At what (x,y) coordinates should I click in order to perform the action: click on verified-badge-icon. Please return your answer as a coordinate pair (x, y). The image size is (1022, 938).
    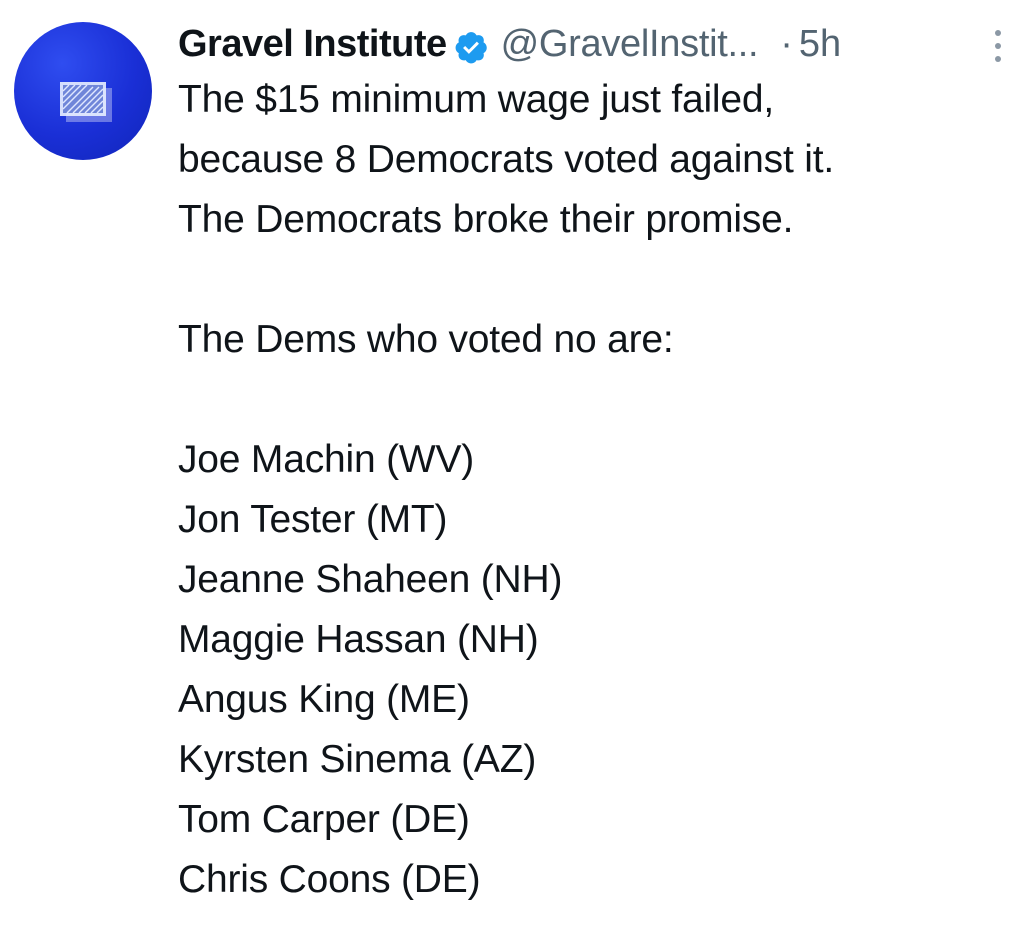
    Looking at the image, I should click on (471, 45).